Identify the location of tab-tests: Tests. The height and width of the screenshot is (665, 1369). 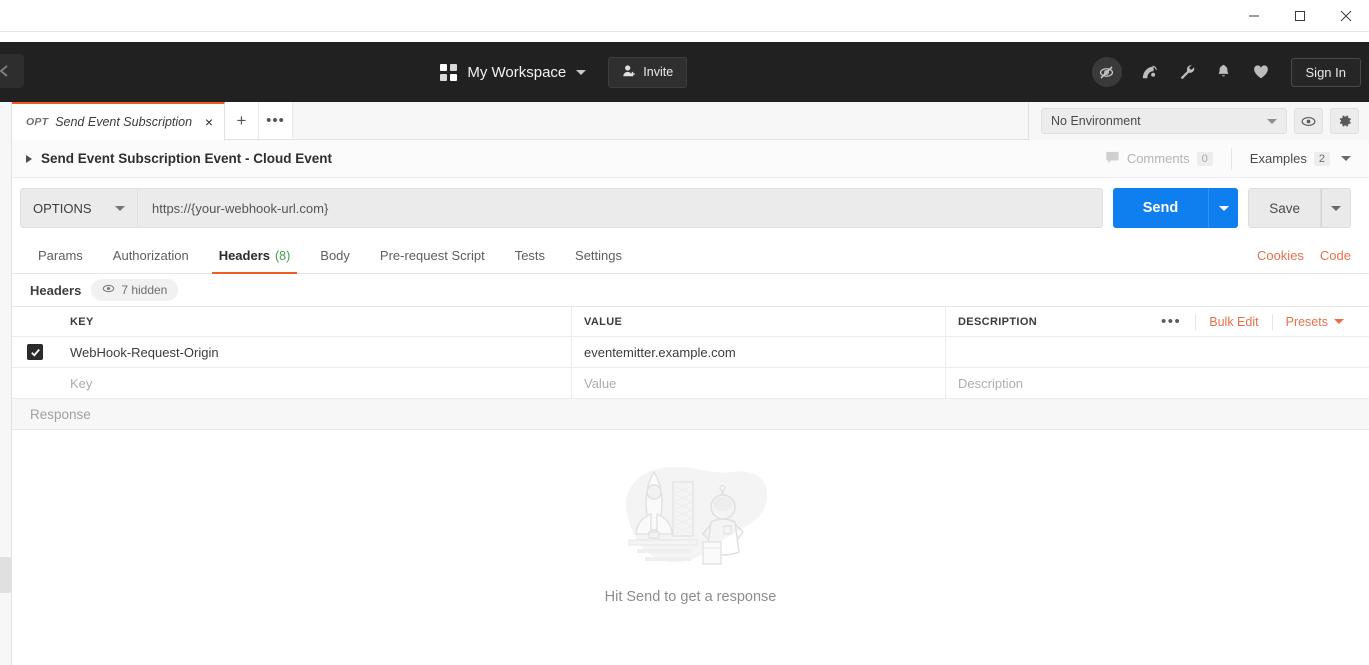
(530, 255).